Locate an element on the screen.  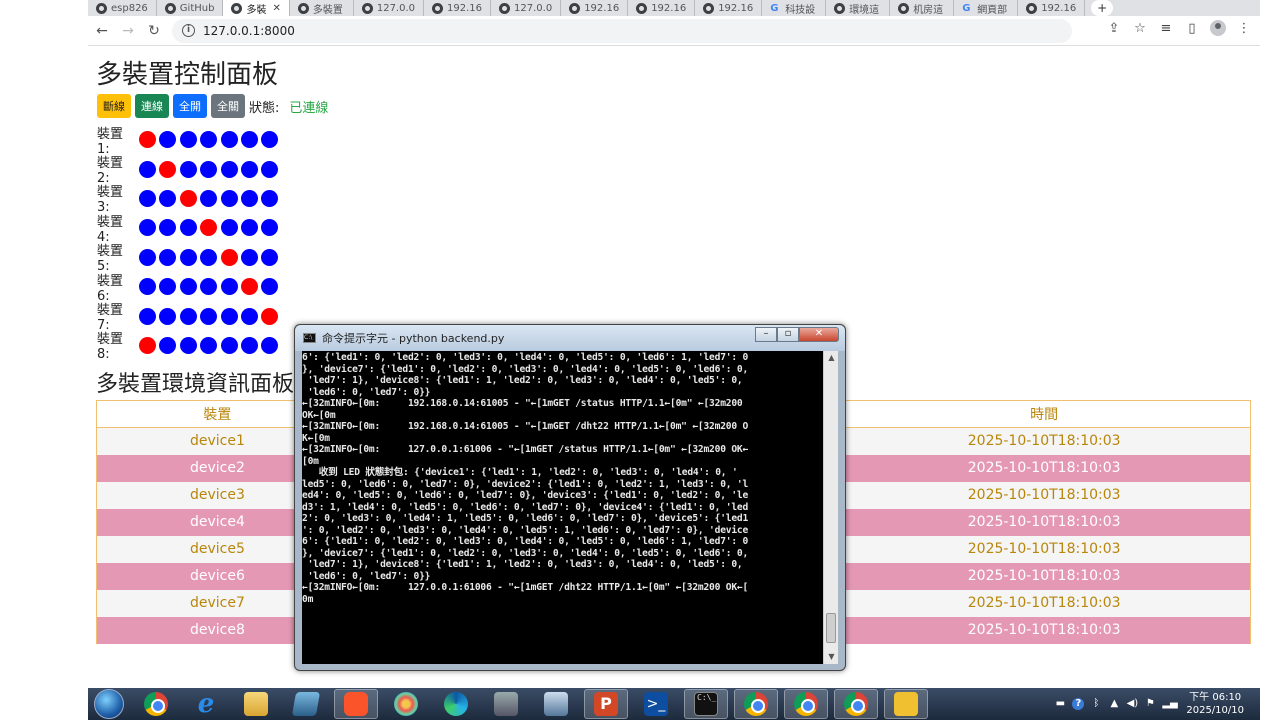
flag-icon: ⚑ is located at coordinates (1150, 704).